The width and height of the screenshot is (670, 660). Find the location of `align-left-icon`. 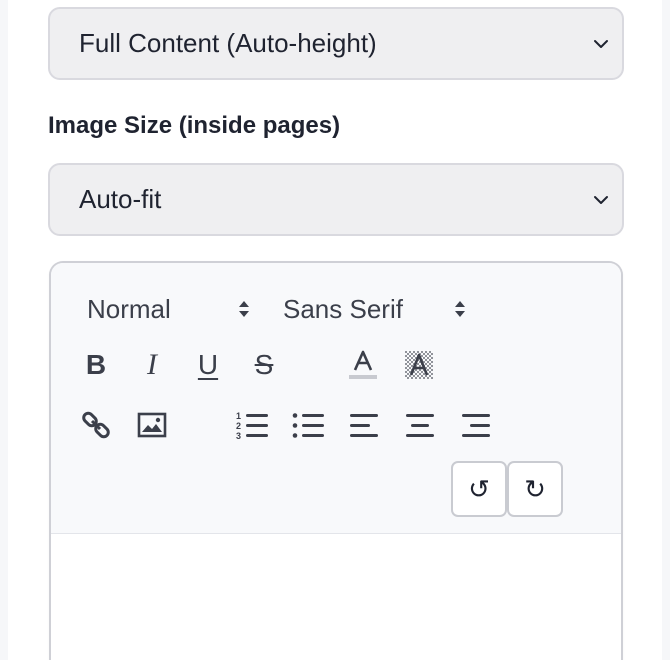

align-left-icon is located at coordinates (364, 425).